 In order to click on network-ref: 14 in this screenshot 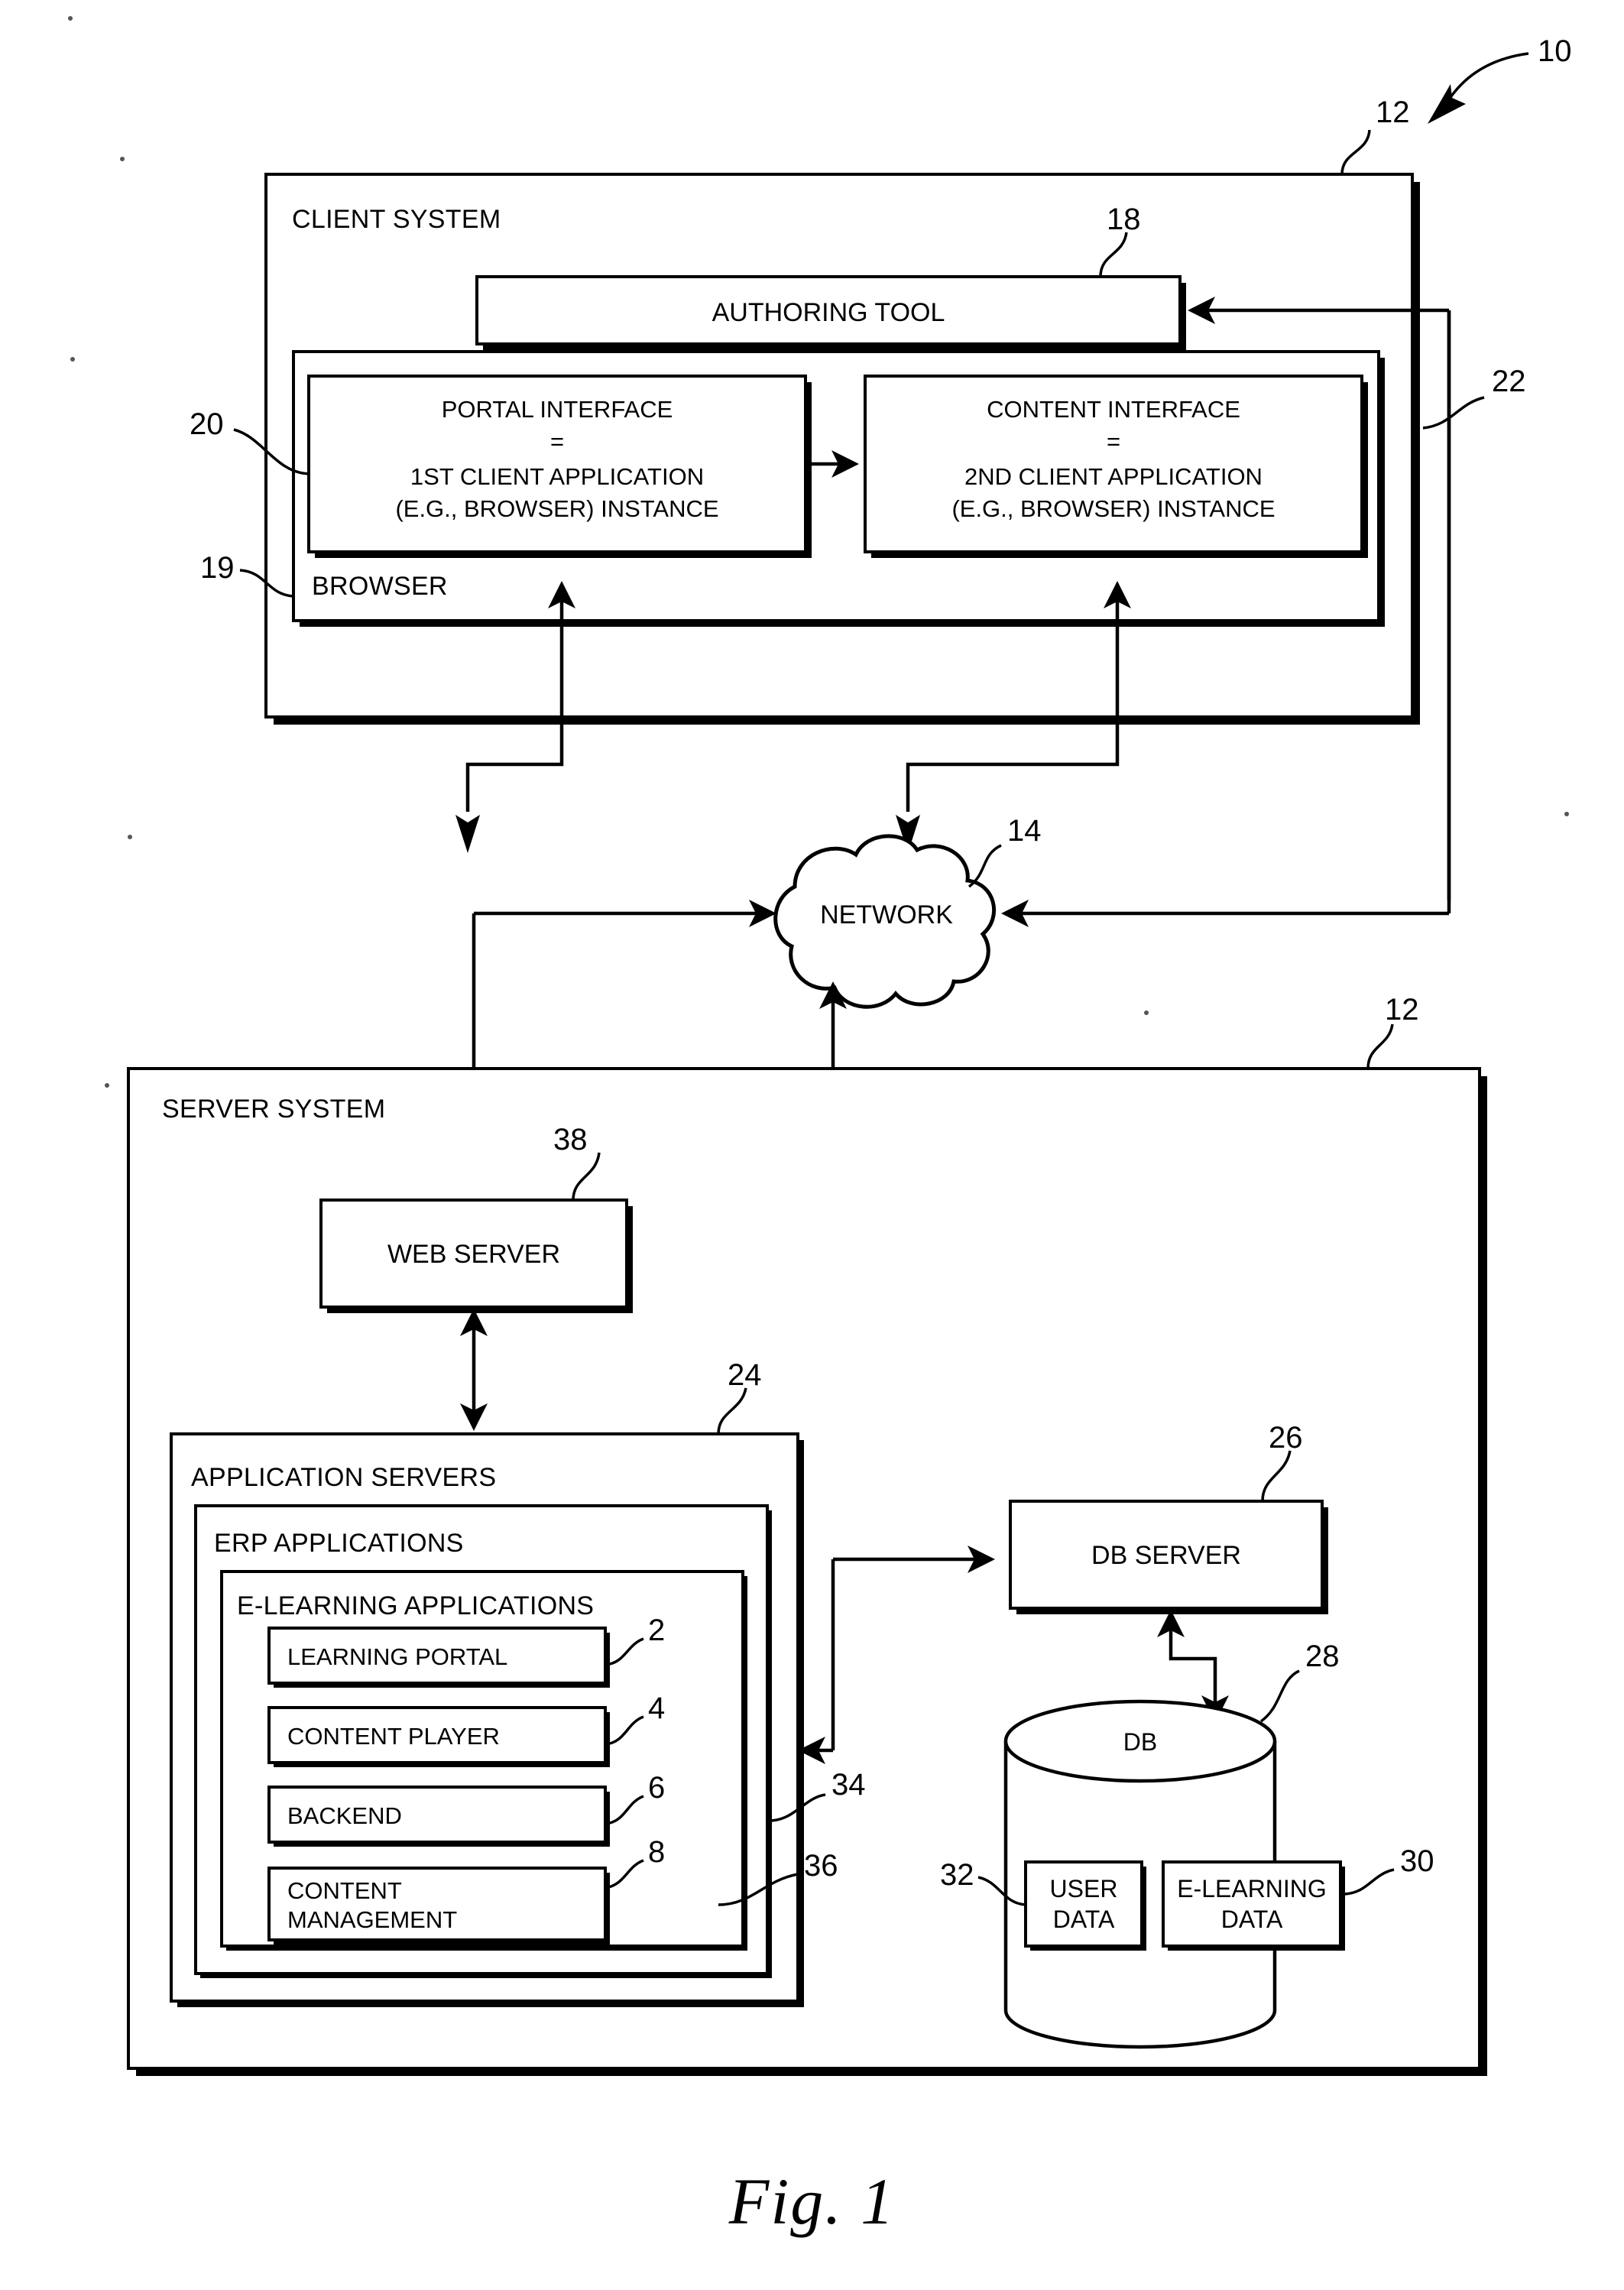, I will do `click(1024, 831)`.